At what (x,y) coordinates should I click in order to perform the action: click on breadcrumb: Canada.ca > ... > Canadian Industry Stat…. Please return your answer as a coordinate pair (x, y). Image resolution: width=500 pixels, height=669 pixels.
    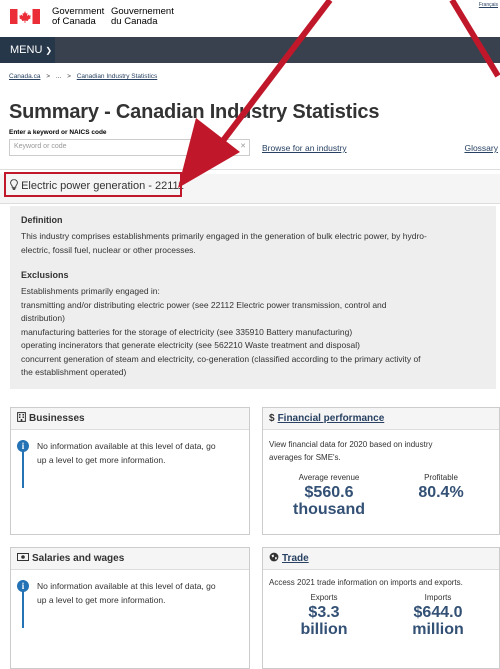
    Looking at the image, I should click on (83, 76).